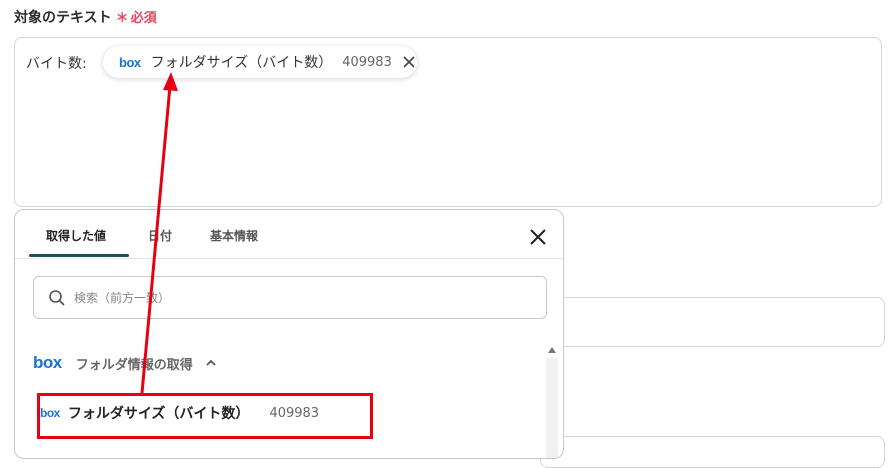 Image resolution: width=893 pixels, height=468 pixels. What do you see at coordinates (211, 362) in the screenshot?
I see `chevron-up-icon` at bounding box center [211, 362].